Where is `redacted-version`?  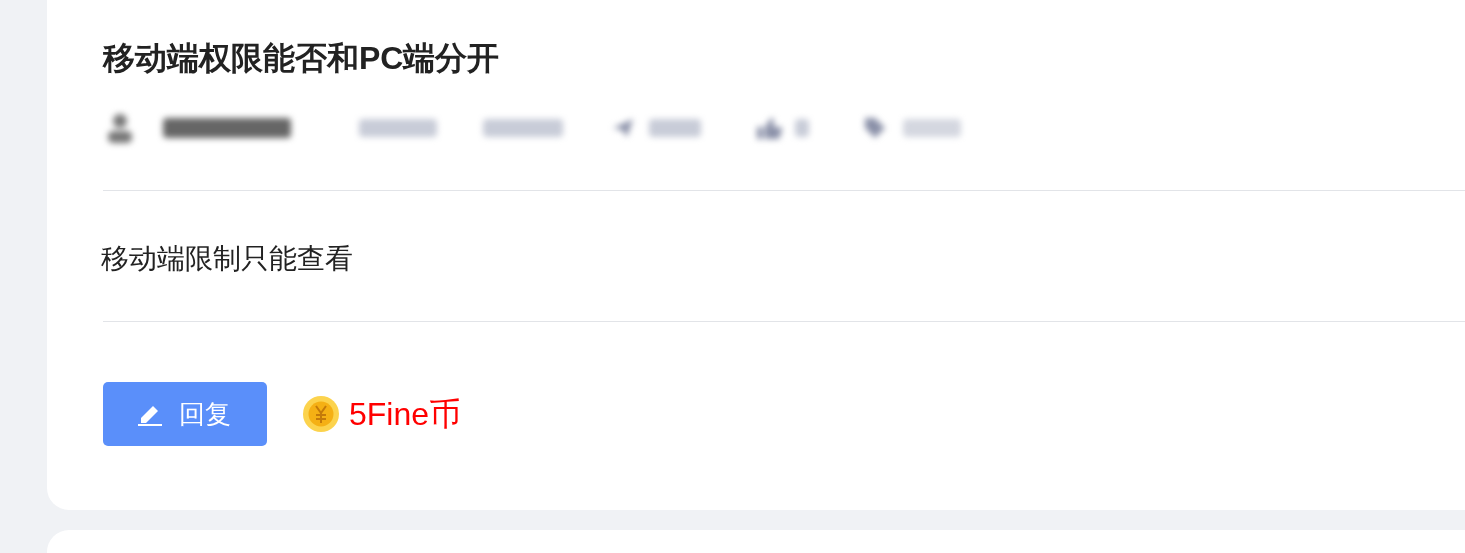
redacted-version is located at coordinates (932, 128).